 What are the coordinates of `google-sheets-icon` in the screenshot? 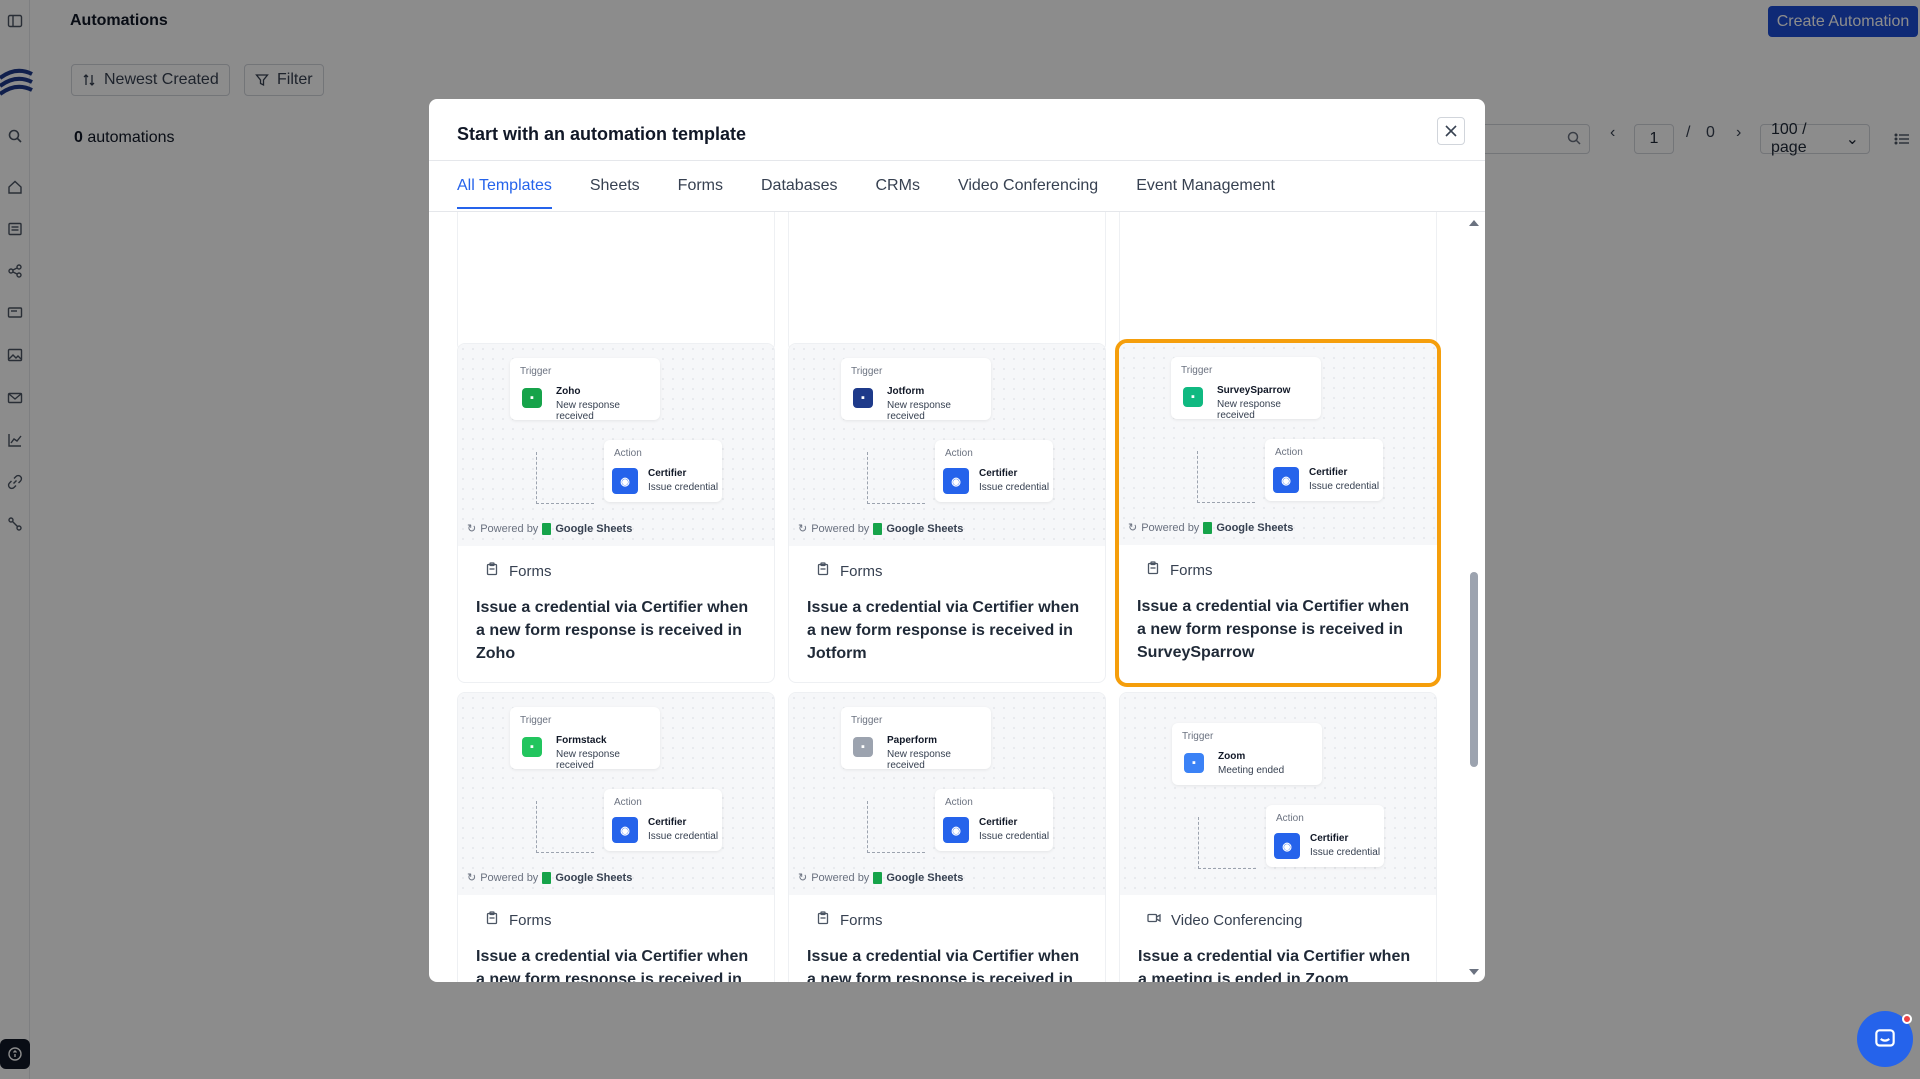 It's located at (547, 877).